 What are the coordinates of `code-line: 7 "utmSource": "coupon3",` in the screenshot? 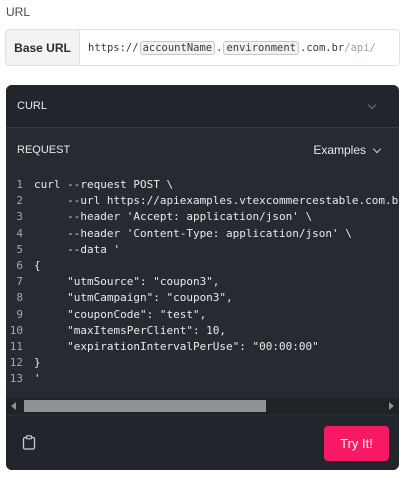 It's located at (202, 282).